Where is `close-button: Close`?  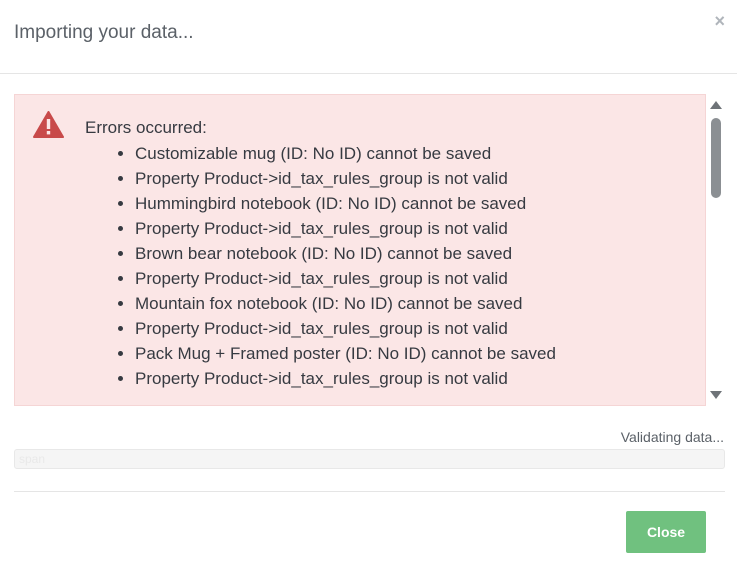 close-button: Close is located at coordinates (666, 532).